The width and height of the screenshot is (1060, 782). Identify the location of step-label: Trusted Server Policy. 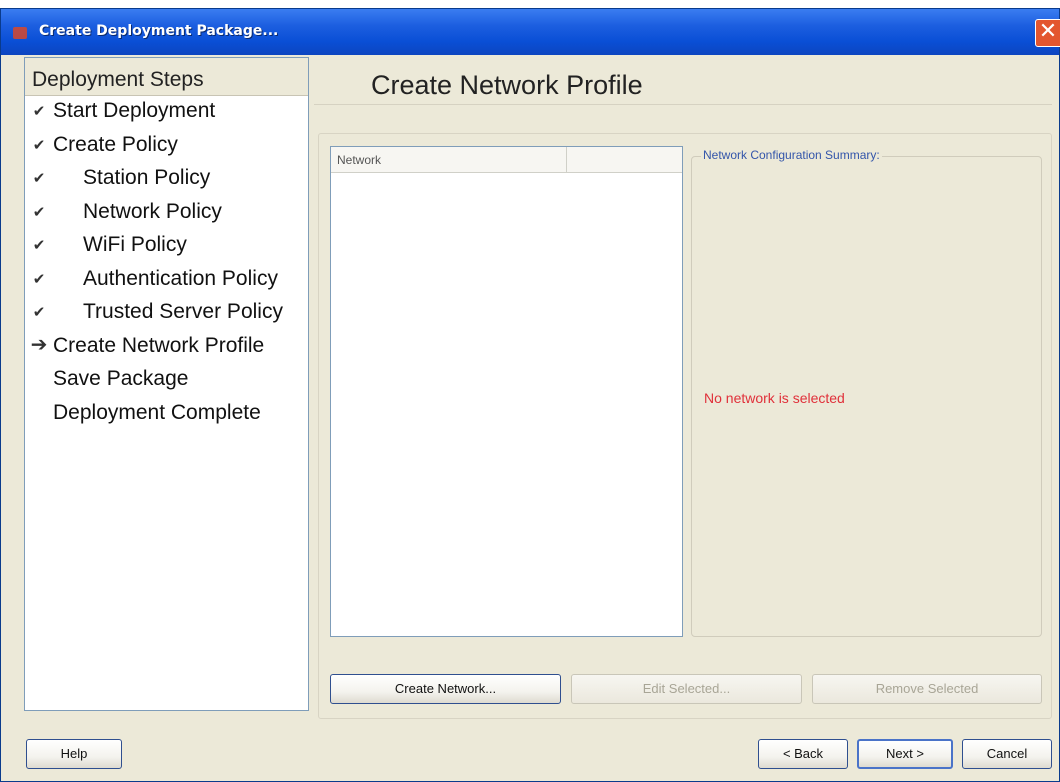
(183, 311).